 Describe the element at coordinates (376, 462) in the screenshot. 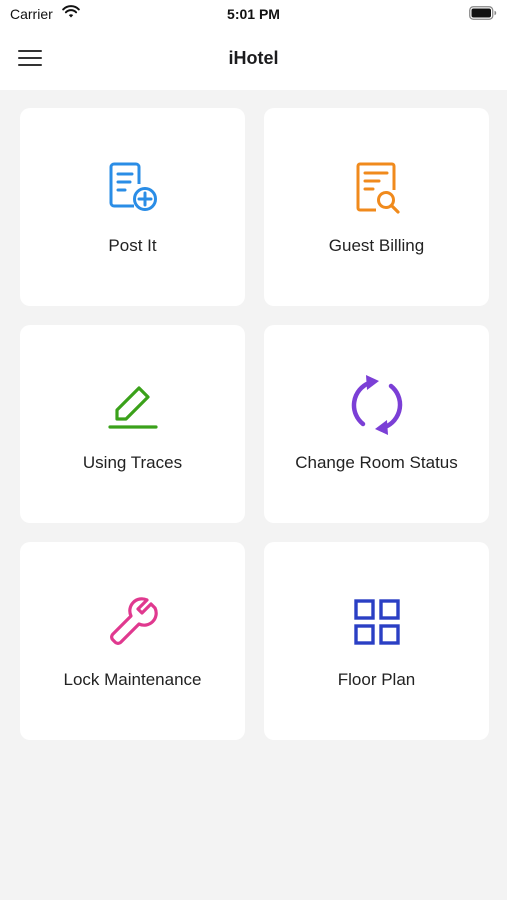

I see `tile-label: Change Room Status` at that location.